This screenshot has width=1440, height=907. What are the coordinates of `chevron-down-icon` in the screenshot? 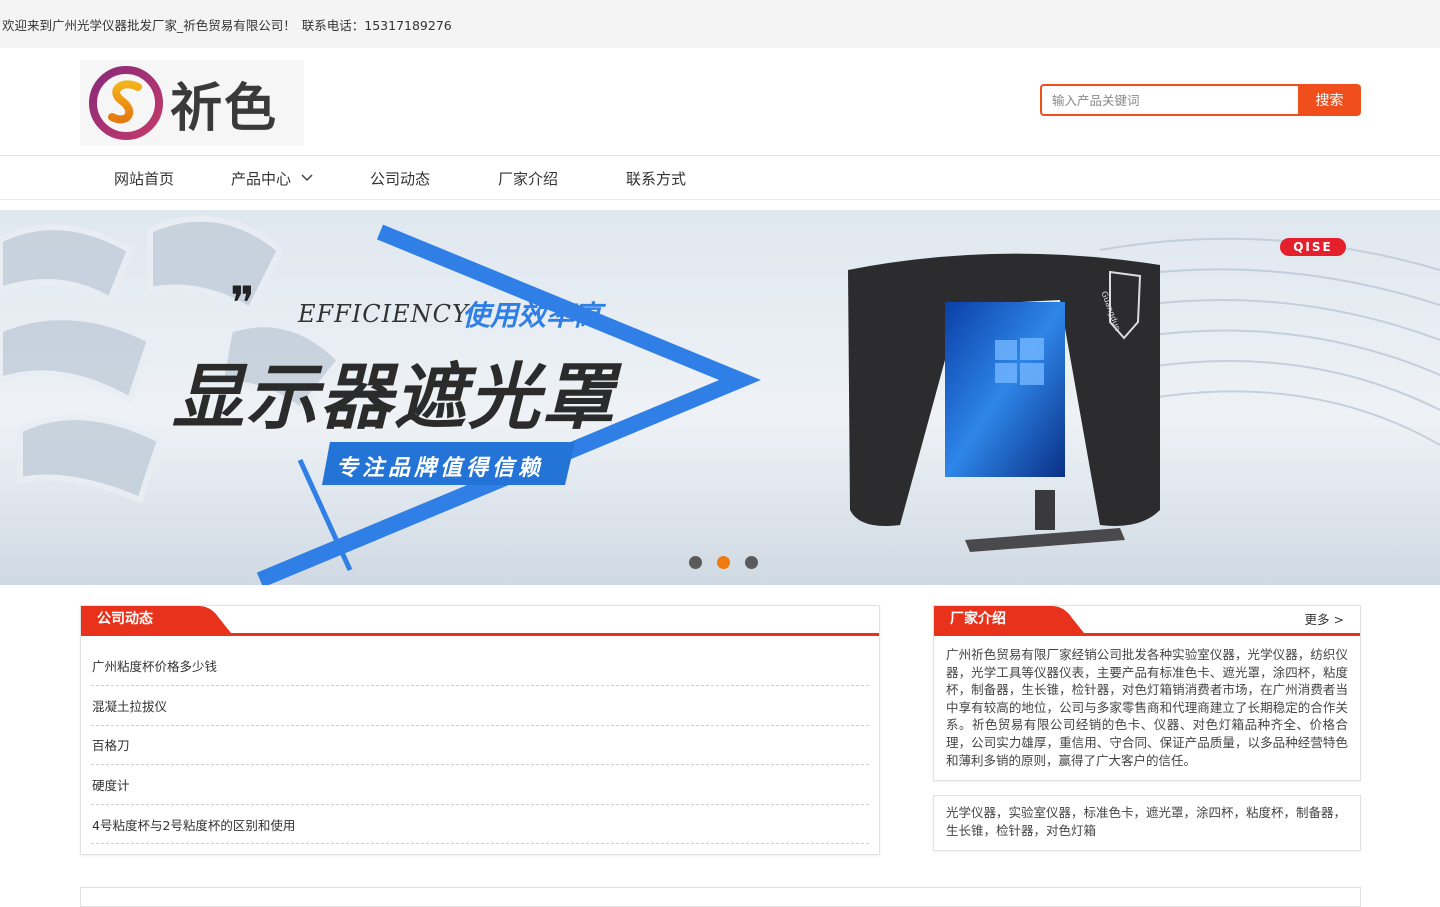 It's located at (307, 178).